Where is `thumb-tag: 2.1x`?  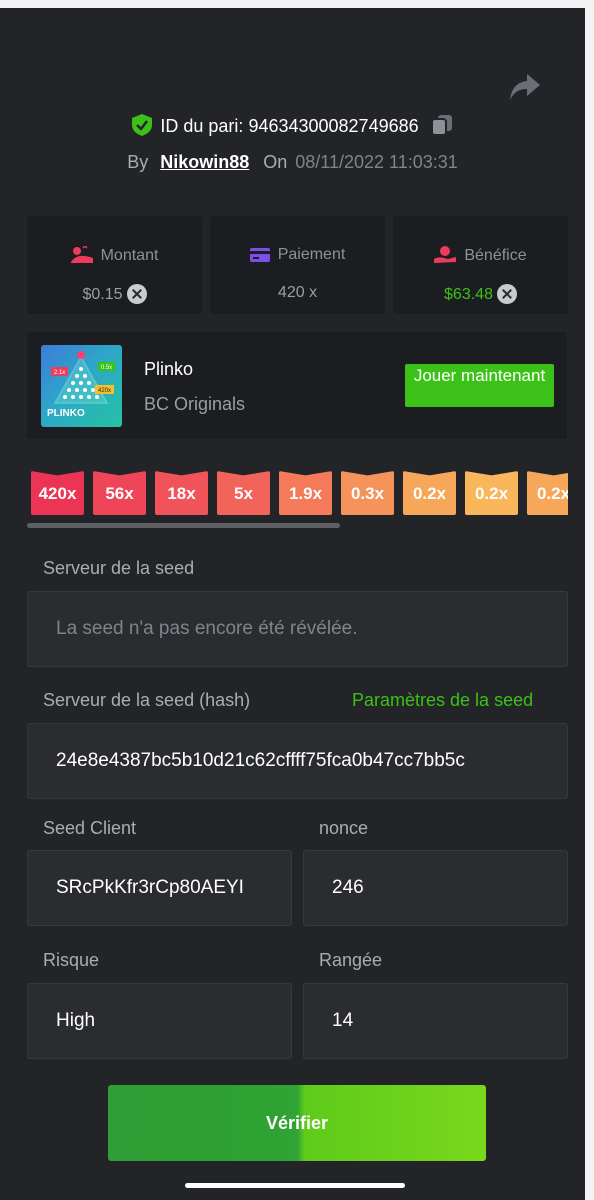 thumb-tag: 2.1x is located at coordinates (59, 373).